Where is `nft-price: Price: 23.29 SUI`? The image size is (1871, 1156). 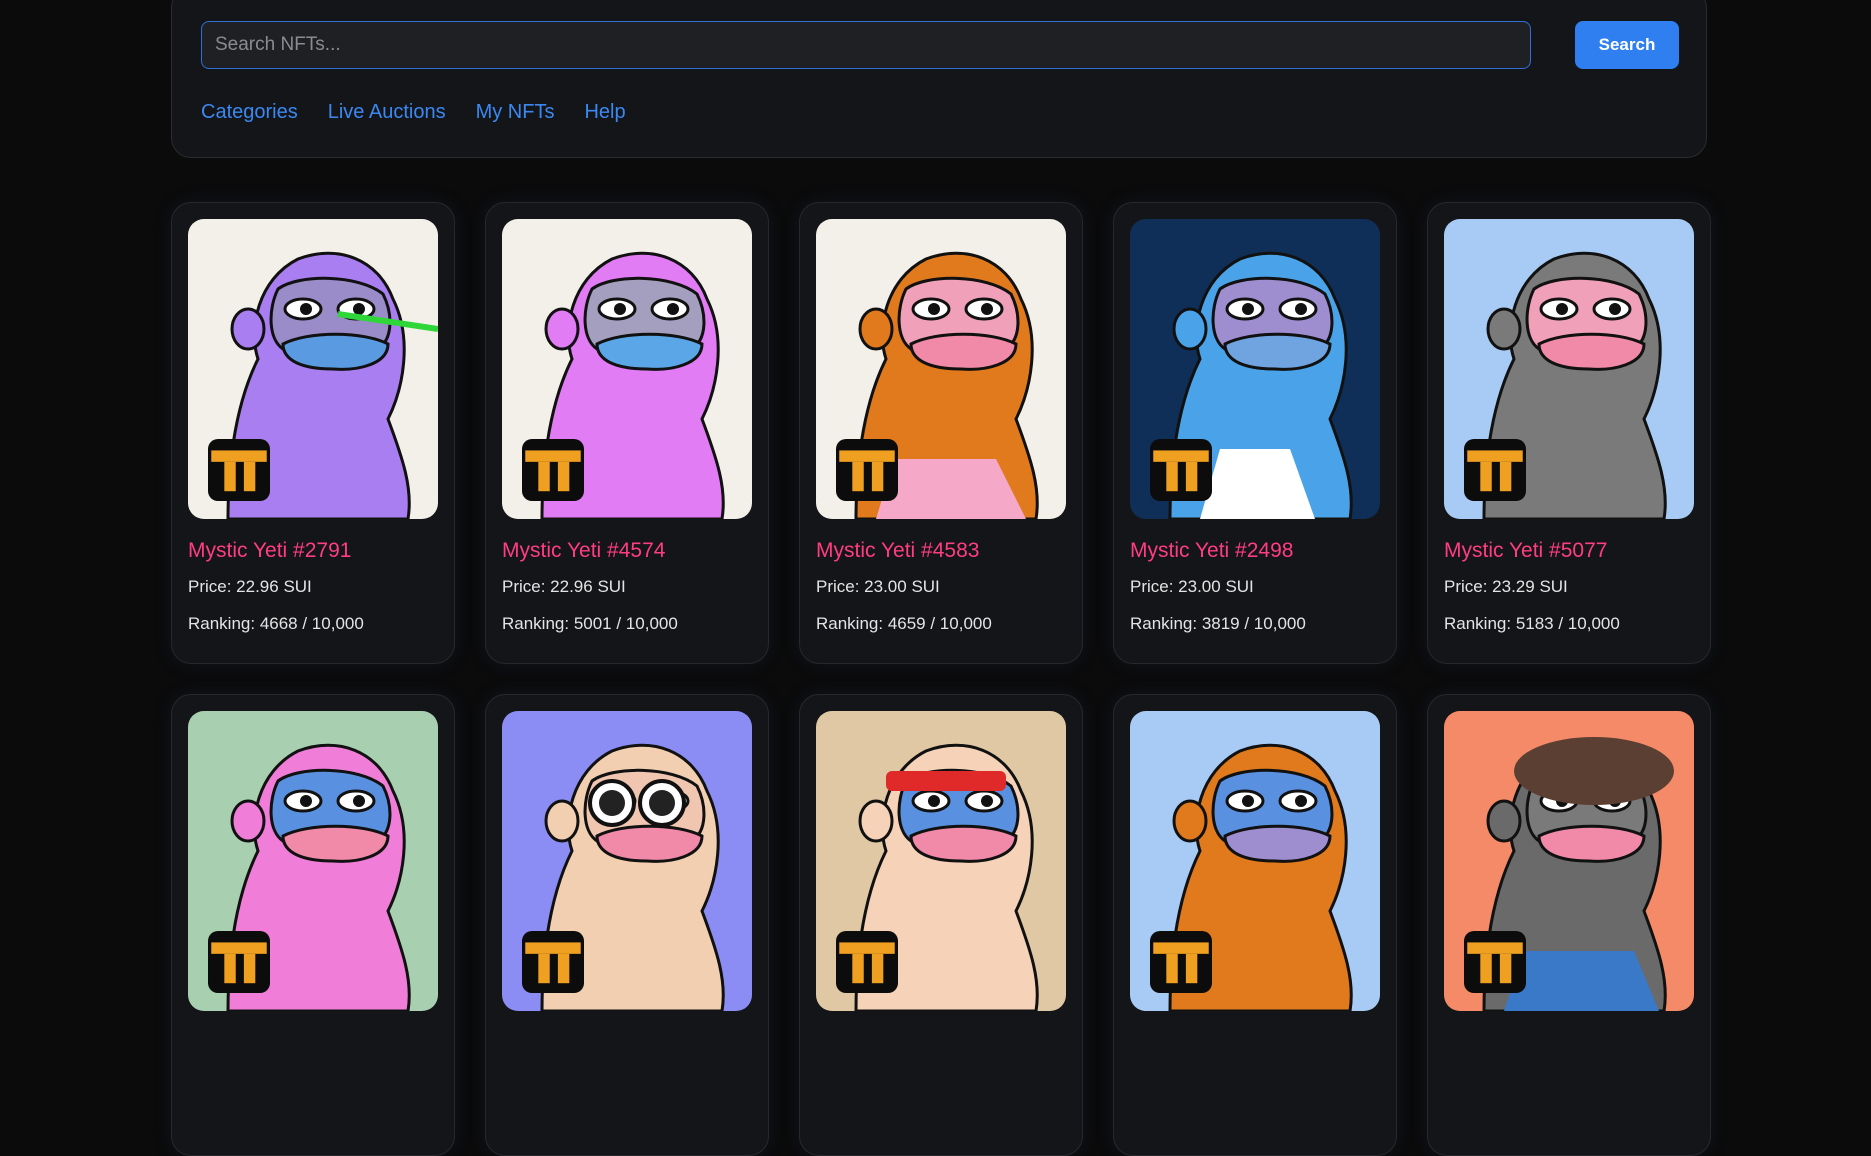 nft-price: Price: 23.29 SUI is located at coordinates (1506, 586).